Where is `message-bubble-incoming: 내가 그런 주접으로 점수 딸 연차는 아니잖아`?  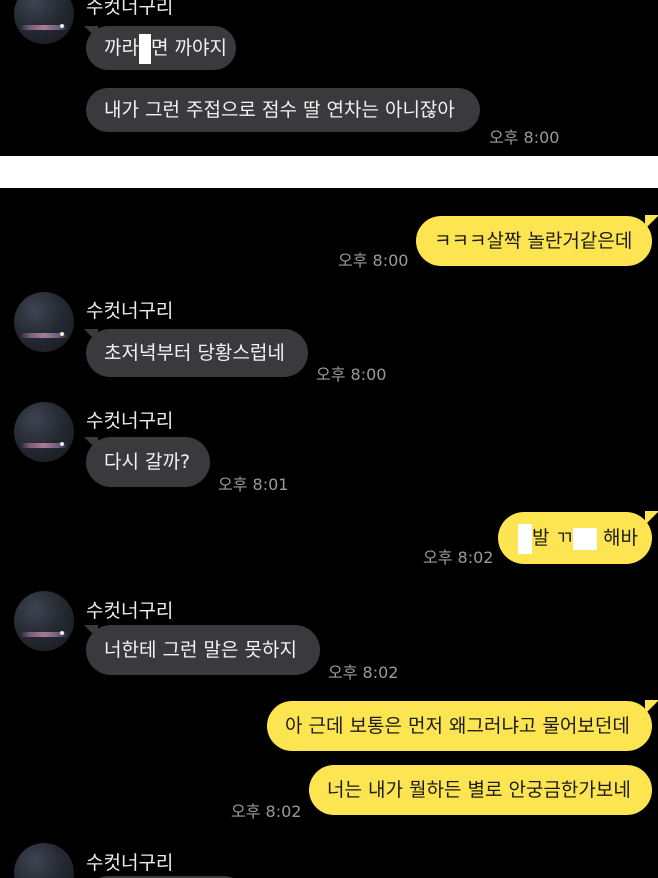 message-bubble-incoming: 내가 그런 주접으로 점수 딸 연차는 아니잖아 is located at coordinates (283, 110).